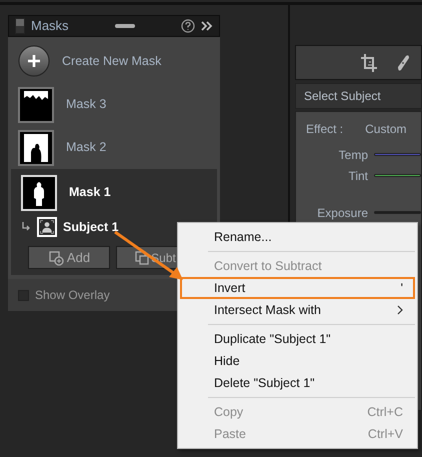 Image resolution: width=422 pixels, height=457 pixels. What do you see at coordinates (50, 26) in the screenshot?
I see `panel-title: Masks` at bounding box center [50, 26].